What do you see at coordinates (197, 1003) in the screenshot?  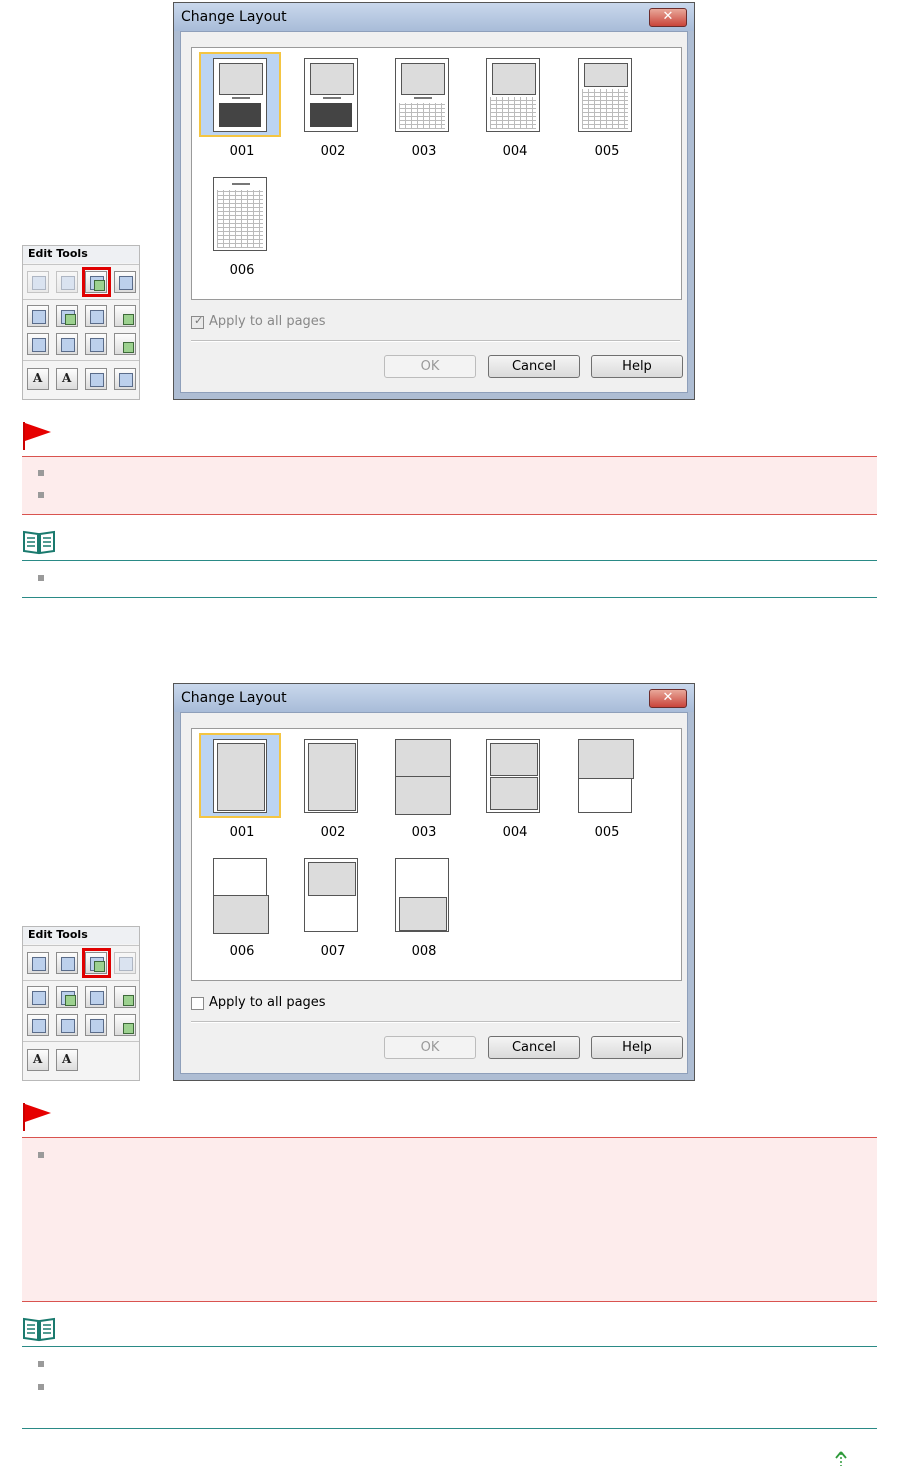 I see `apply-all-pages-checkbox` at bounding box center [197, 1003].